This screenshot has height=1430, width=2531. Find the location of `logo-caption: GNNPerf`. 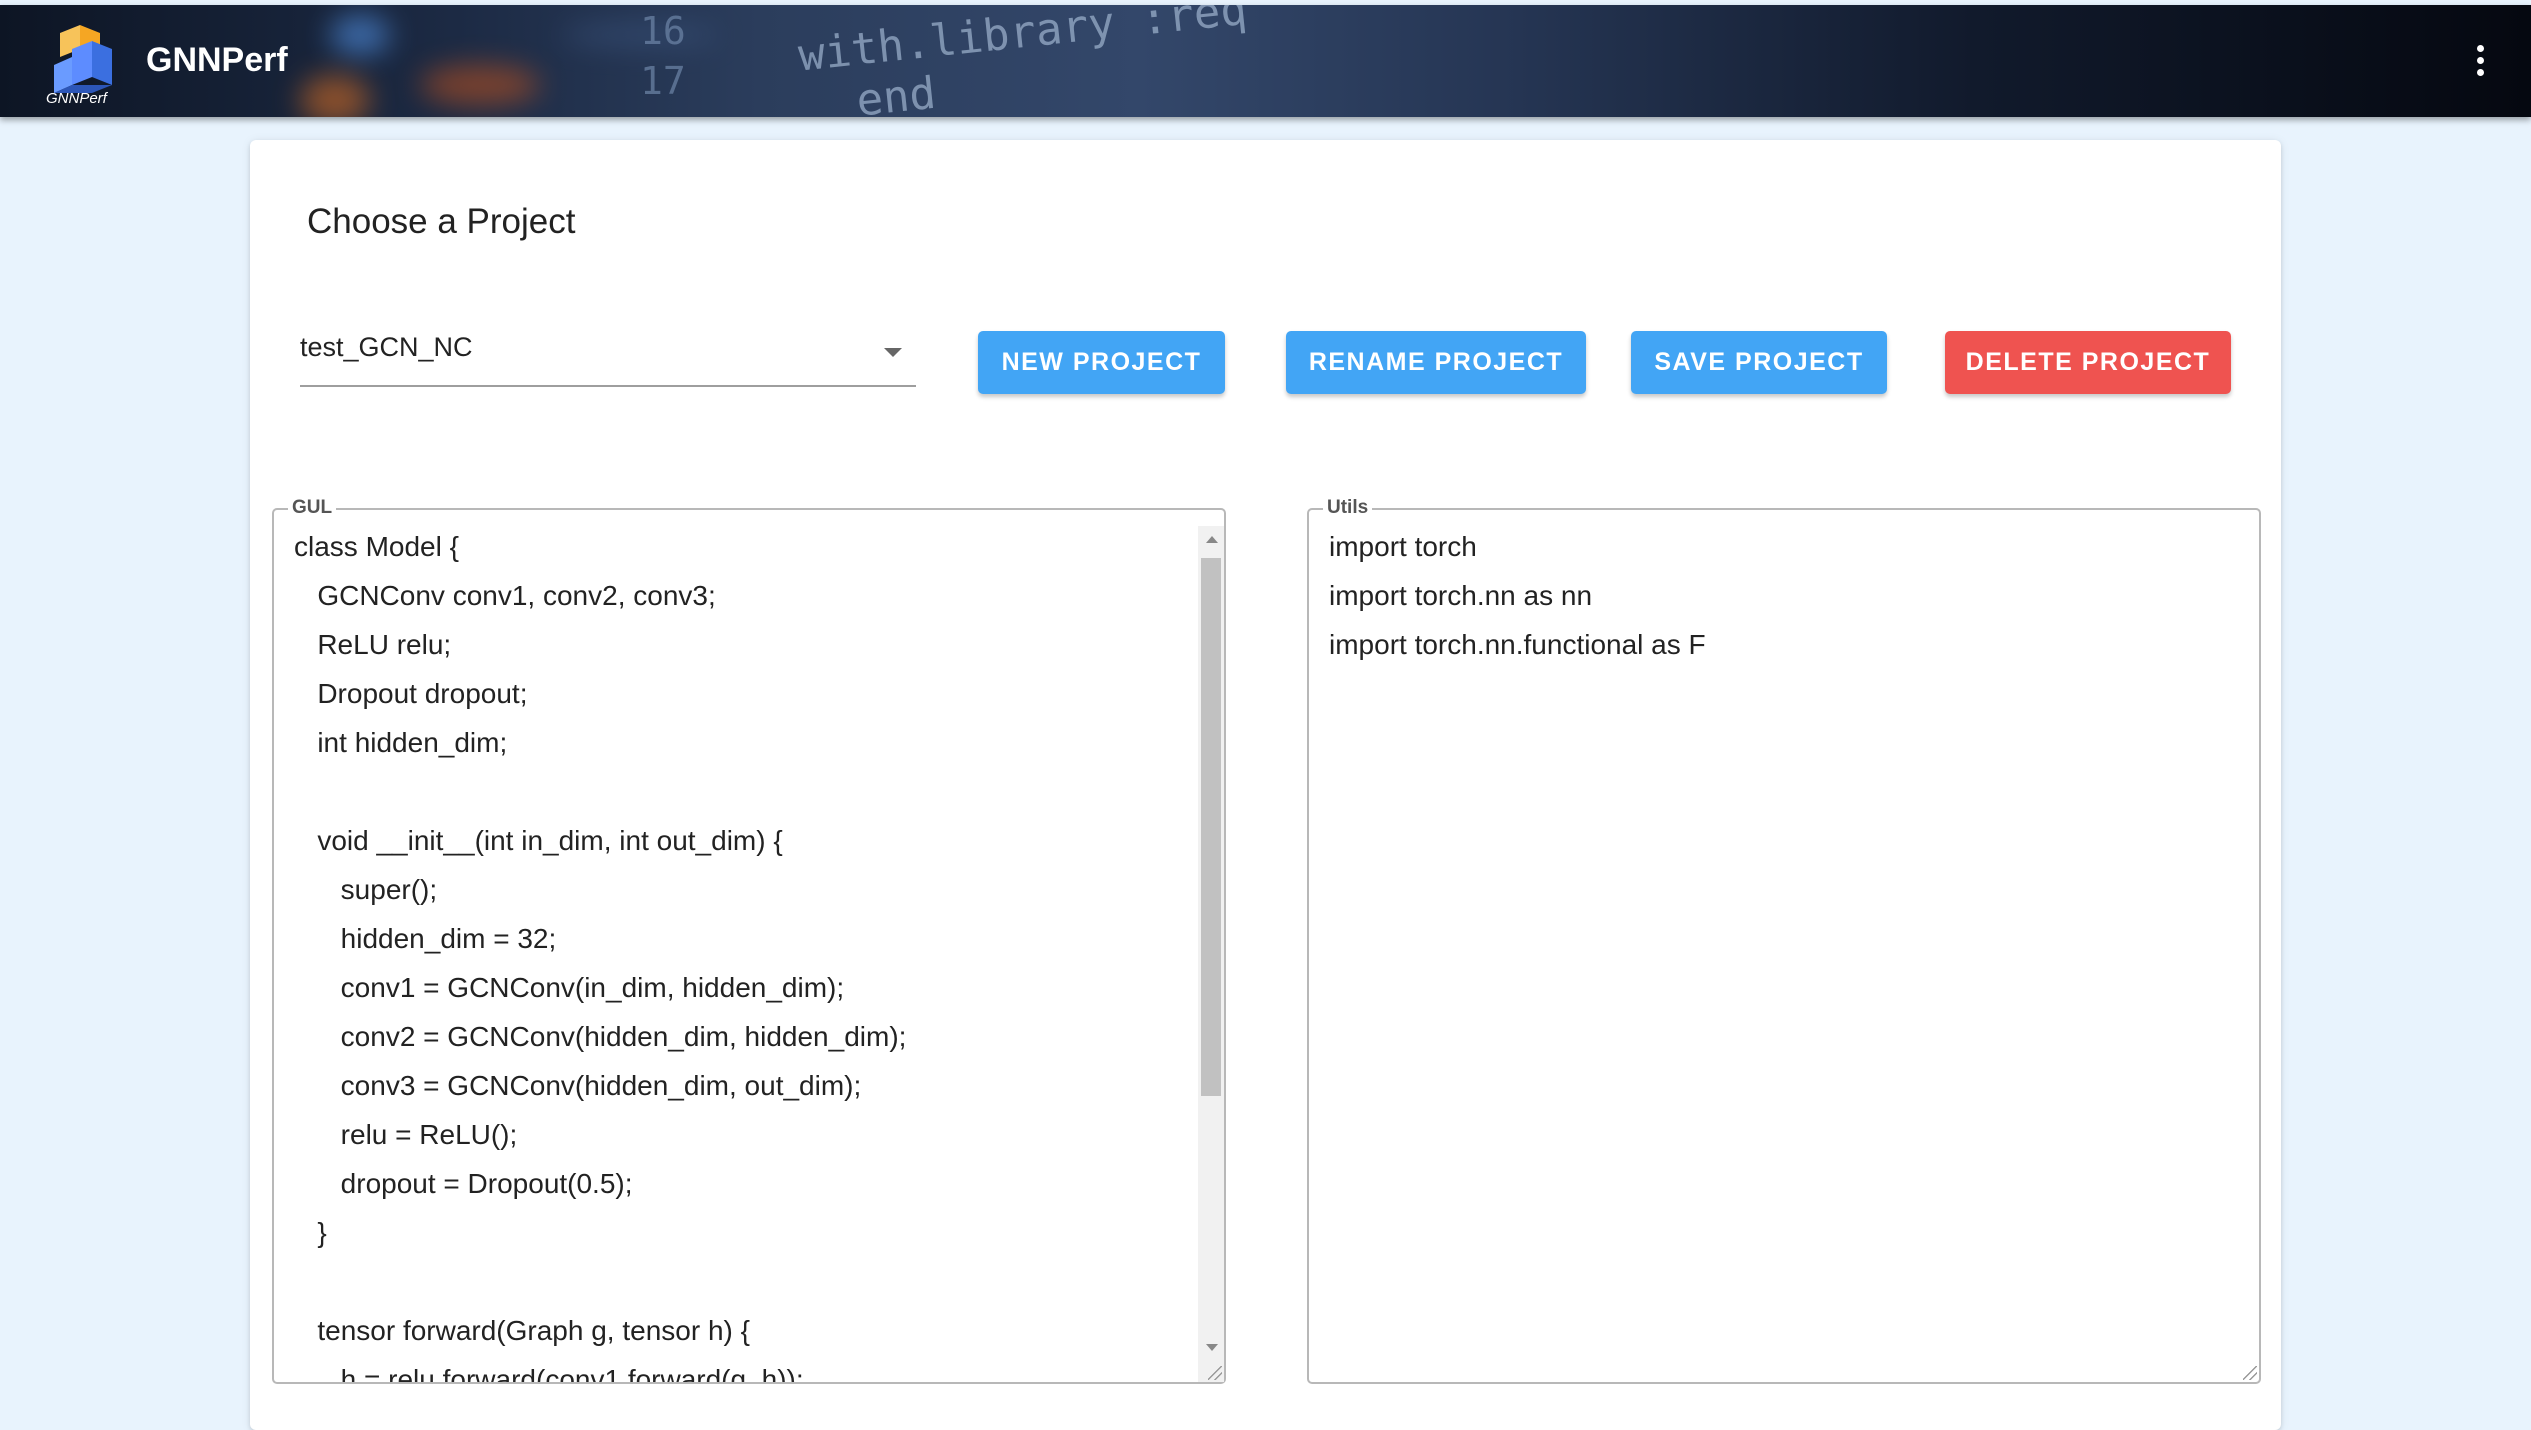

logo-caption: GNNPerf is located at coordinates (76, 98).